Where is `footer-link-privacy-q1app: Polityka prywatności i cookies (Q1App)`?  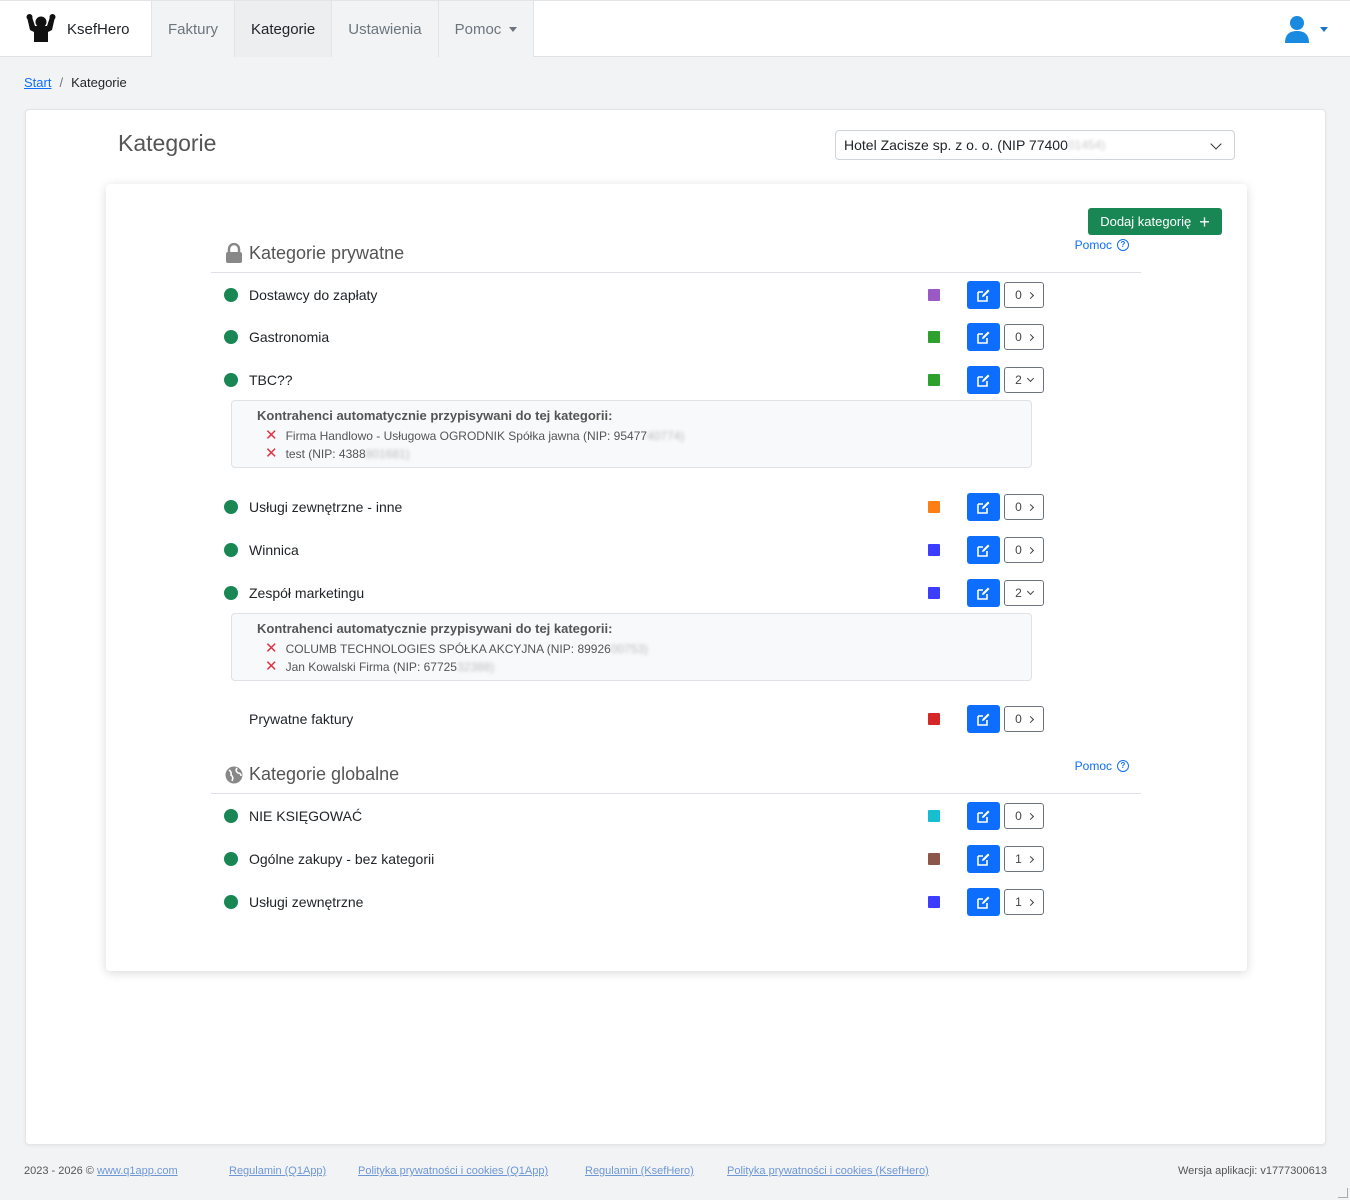 footer-link-privacy-q1app: Polityka prywatności i cookies (Q1App) is located at coordinates (453, 1171).